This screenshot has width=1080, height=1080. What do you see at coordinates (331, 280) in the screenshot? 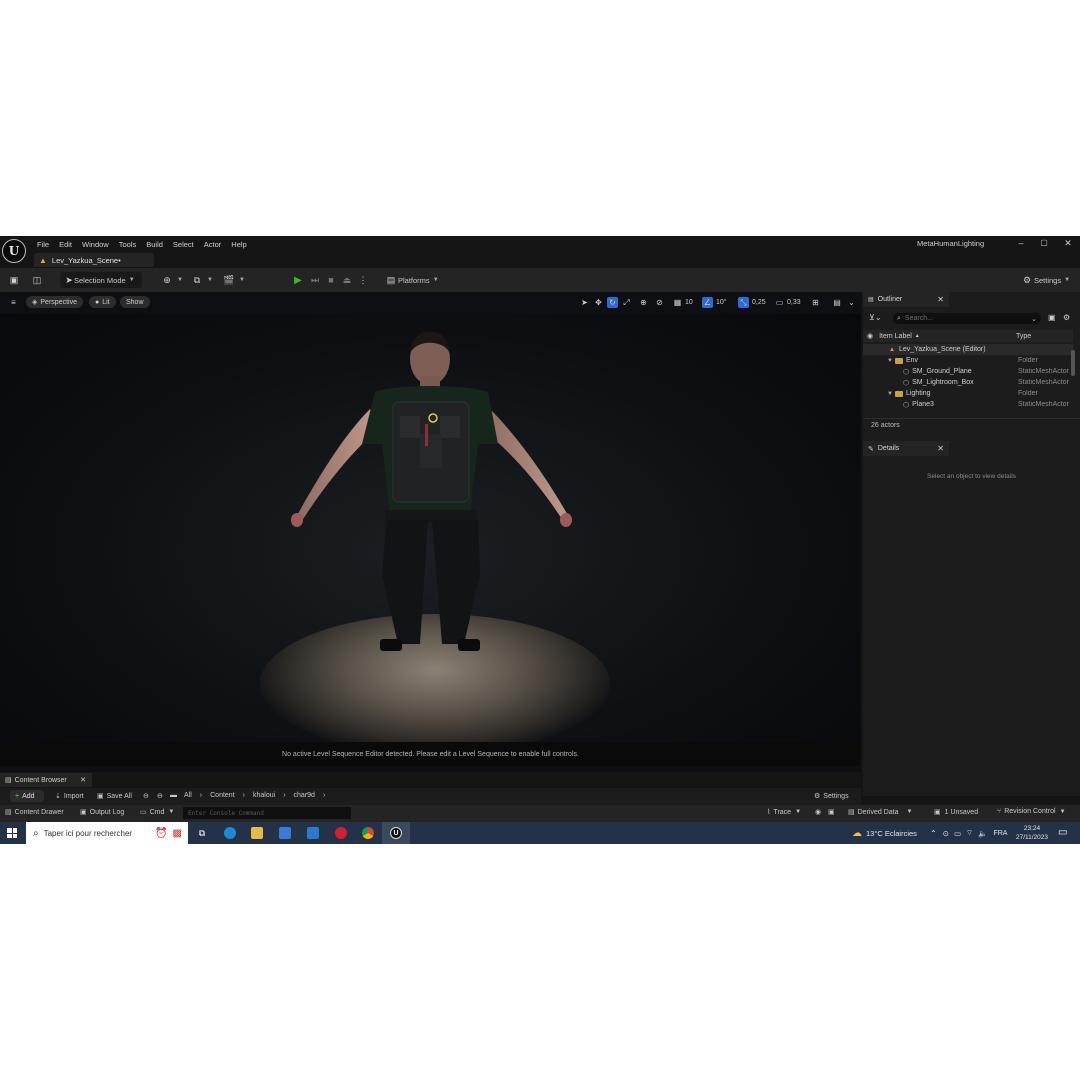
I see `stop-button: ■` at bounding box center [331, 280].